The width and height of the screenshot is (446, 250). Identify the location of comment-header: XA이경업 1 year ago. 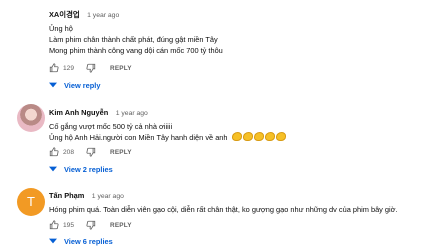
(244, 13).